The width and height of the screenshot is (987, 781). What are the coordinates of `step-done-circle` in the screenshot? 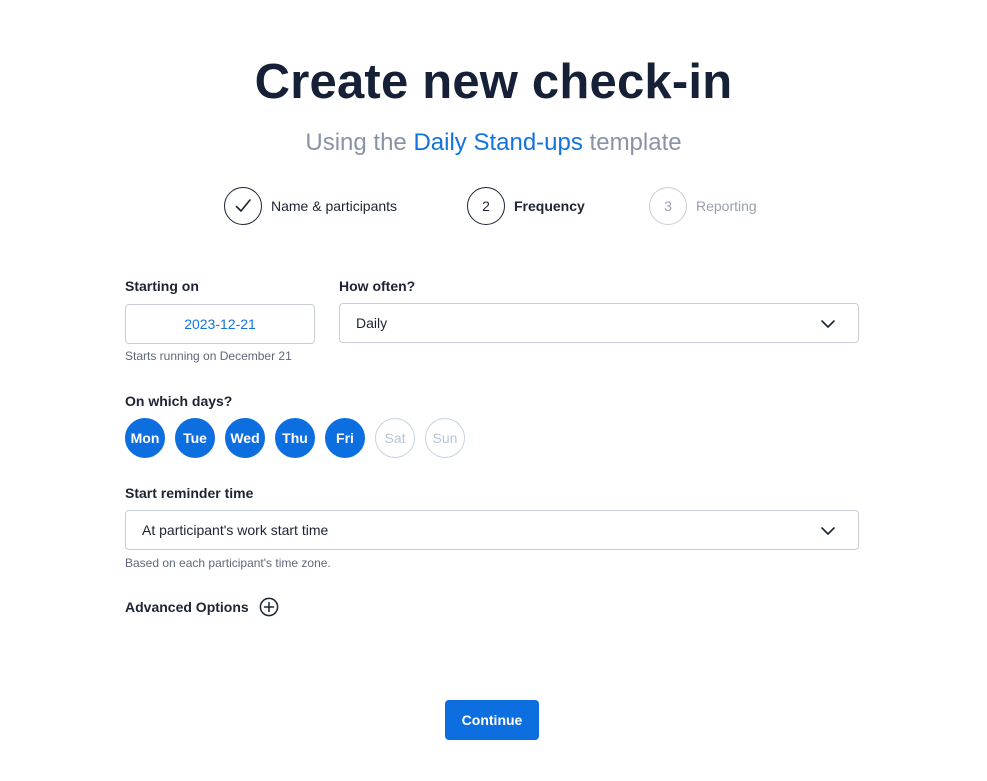 It's located at (243, 206).